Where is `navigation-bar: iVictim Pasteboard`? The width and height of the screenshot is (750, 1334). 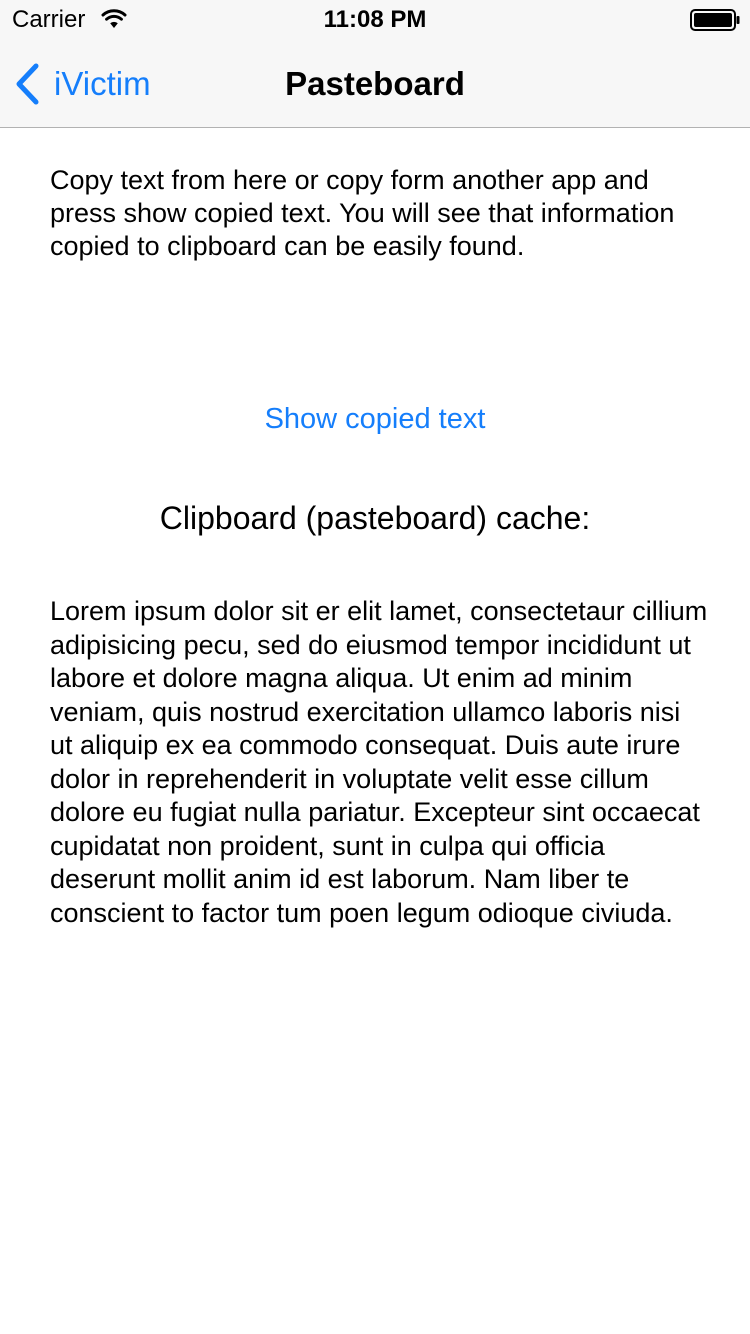 navigation-bar: iVictim Pasteboard is located at coordinates (375, 84).